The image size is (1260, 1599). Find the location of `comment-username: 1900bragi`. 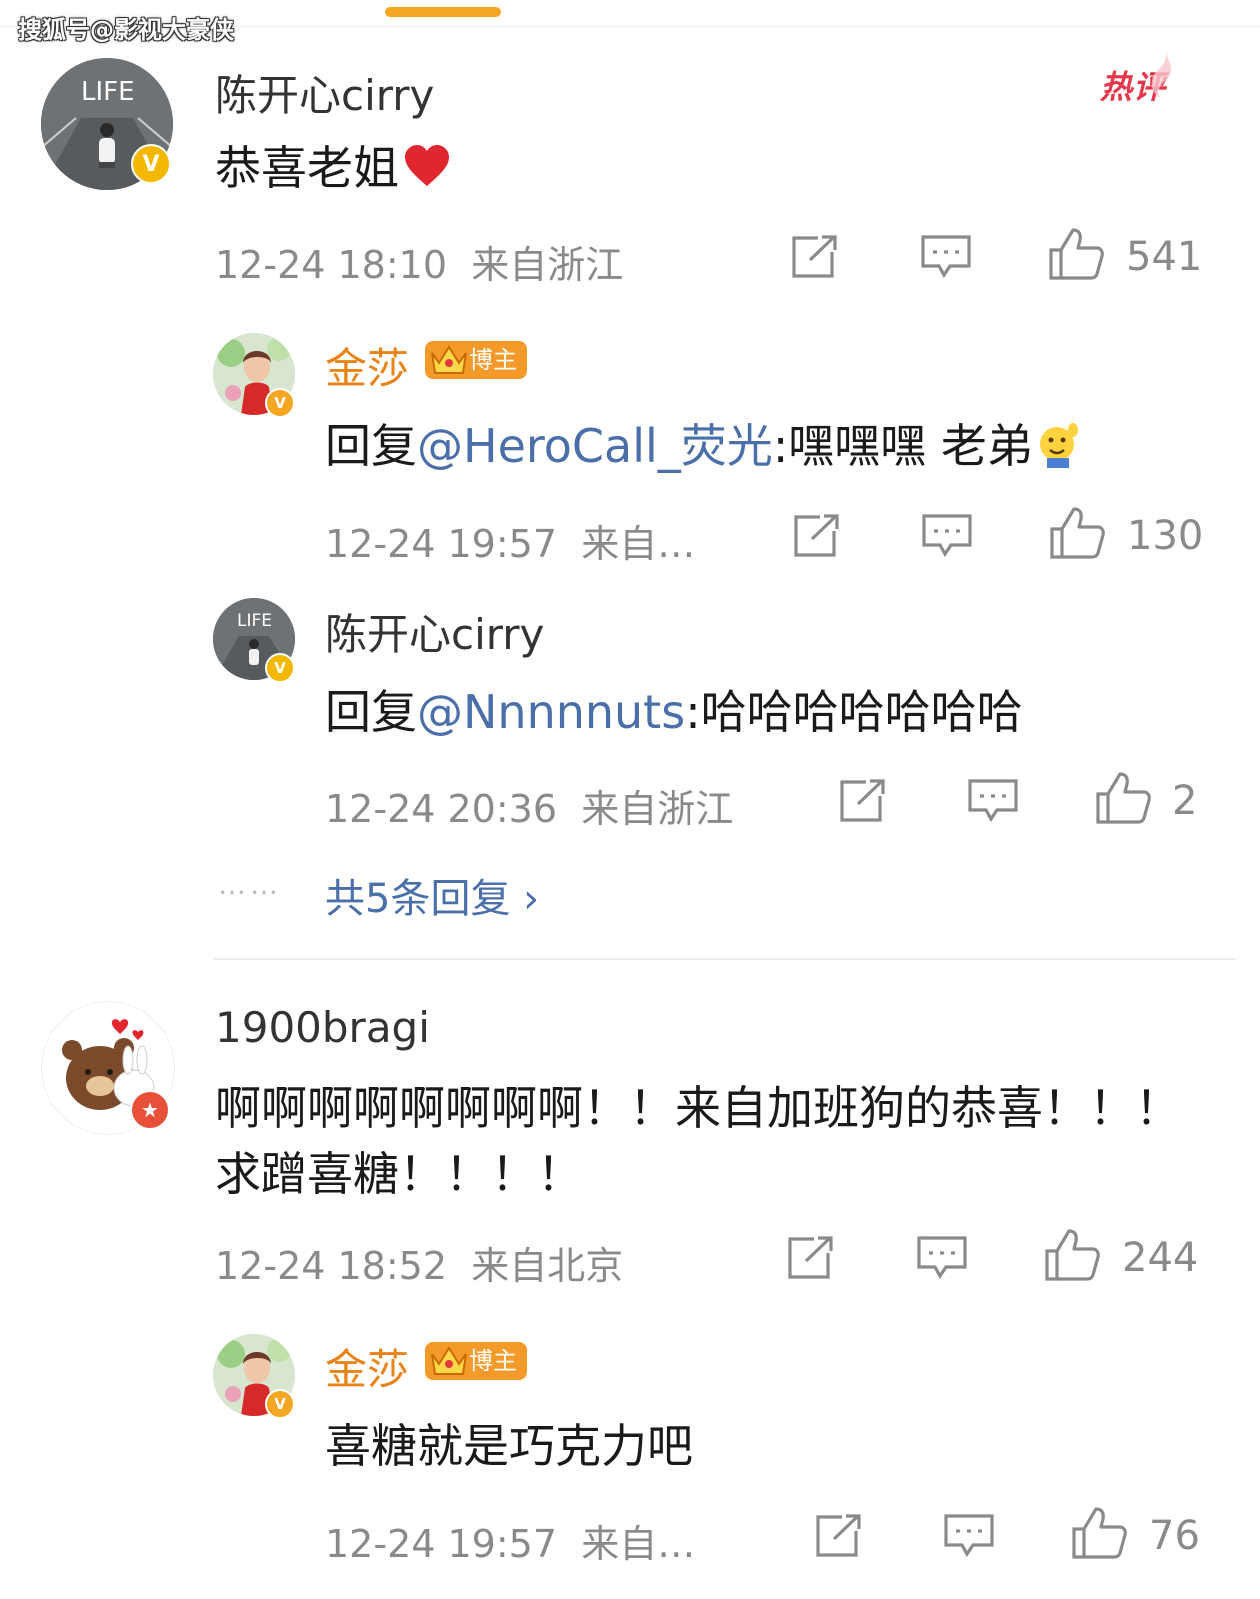

comment-username: 1900bragi is located at coordinates (322, 1027).